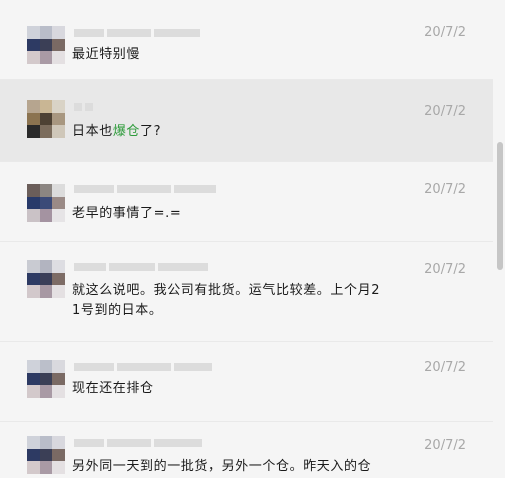  What do you see at coordinates (106, 54) in the screenshot?
I see `message-text: 最近特别慢` at bounding box center [106, 54].